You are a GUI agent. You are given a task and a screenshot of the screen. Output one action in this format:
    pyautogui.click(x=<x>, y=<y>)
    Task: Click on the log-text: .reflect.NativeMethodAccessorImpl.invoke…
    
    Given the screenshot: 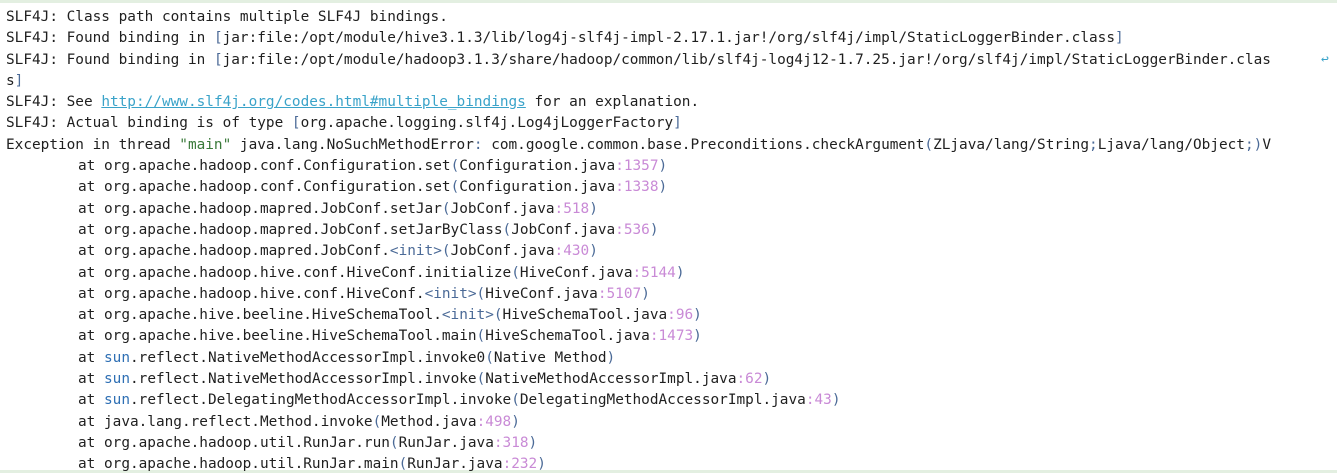 What is the action you would take?
    pyautogui.click(x=308, y=357)
    